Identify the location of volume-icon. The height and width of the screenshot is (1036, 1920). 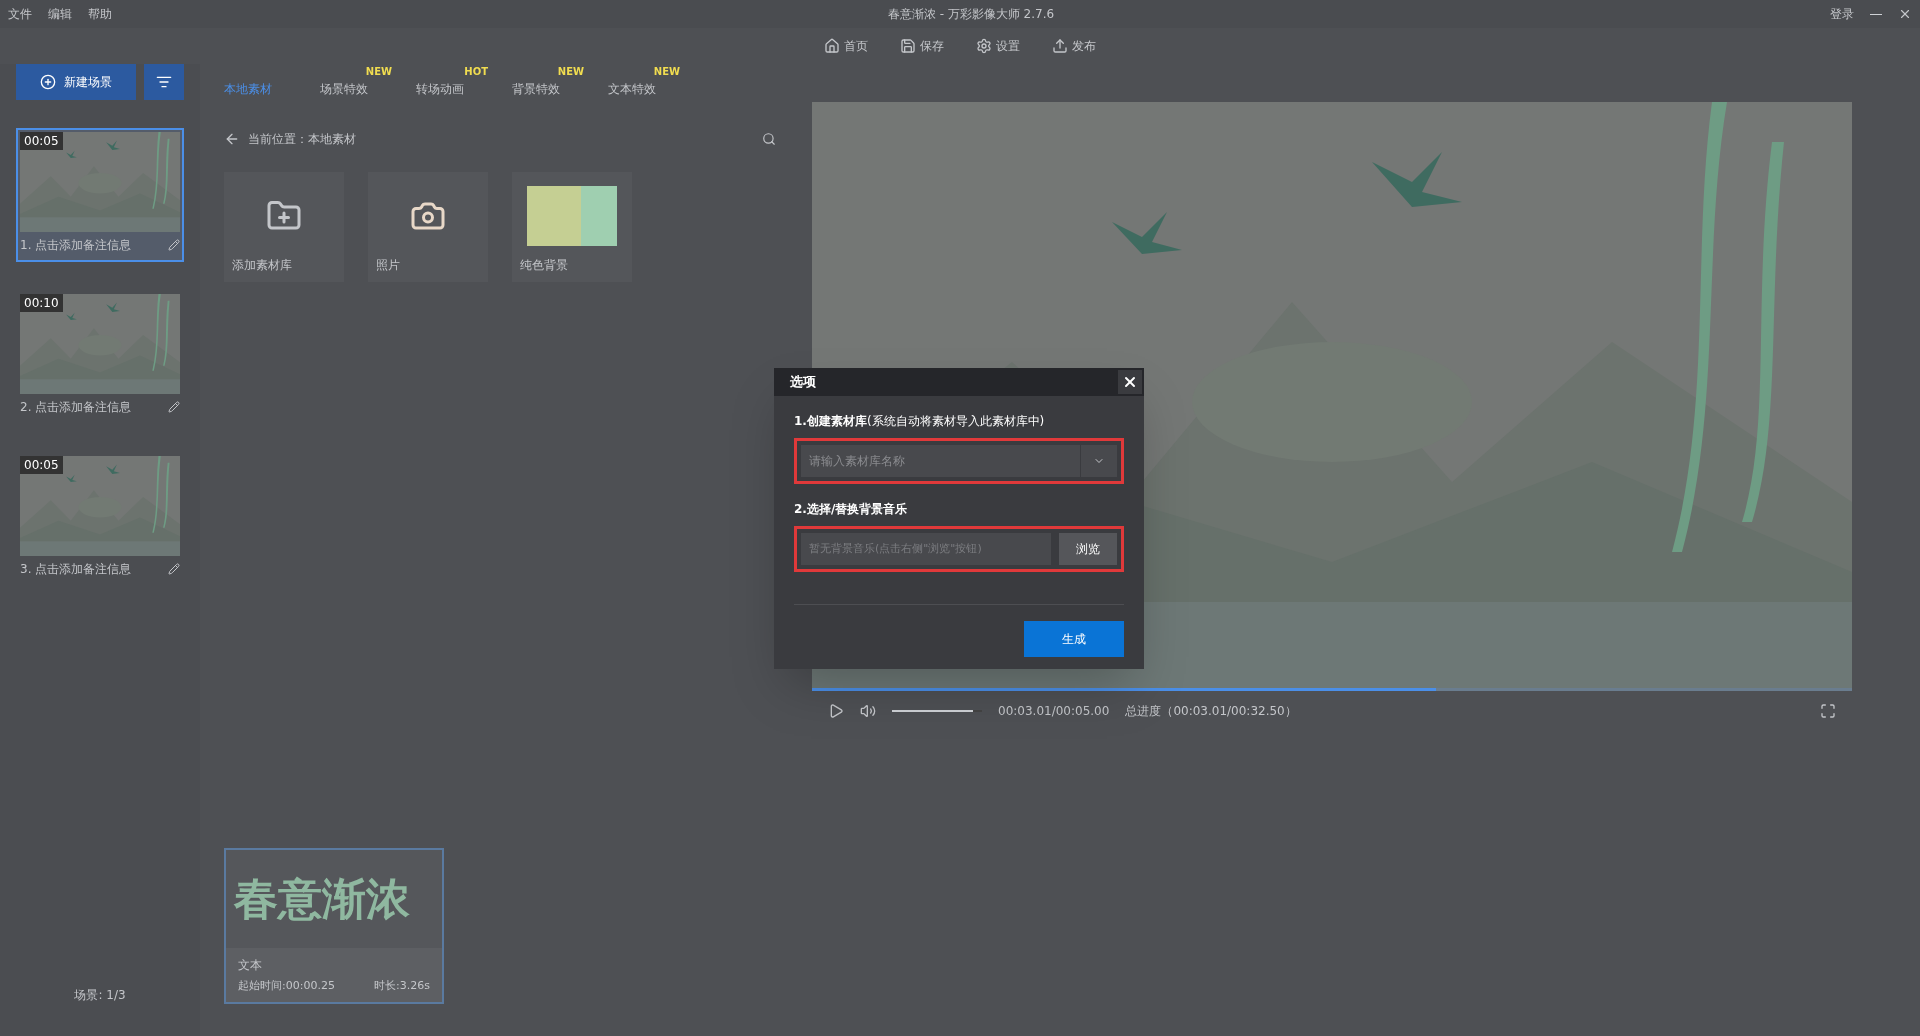
(868, 711).